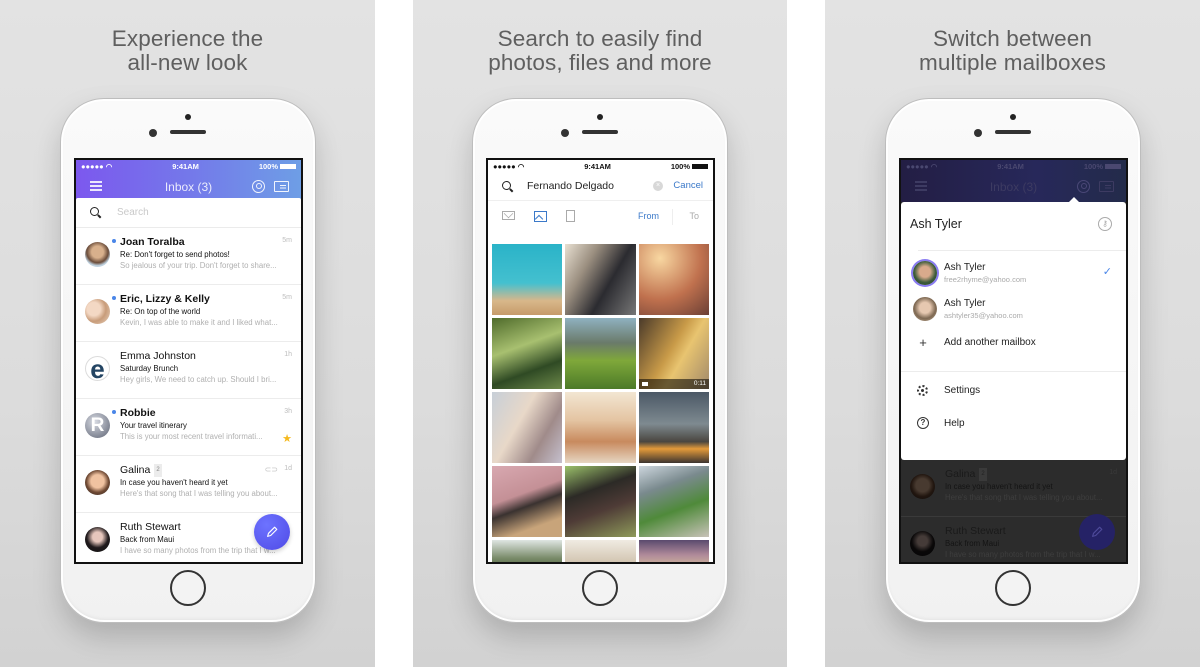 This screenshot has height=667, width=1200. Describe the element at coordinates (658, 186) in the screenshot. I see `clear-search-button: ×` at that location.